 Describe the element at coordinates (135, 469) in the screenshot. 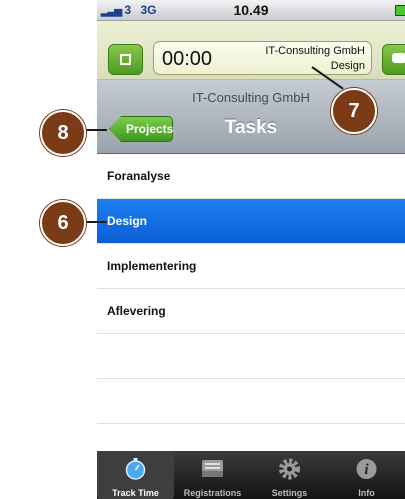

I see `stopwatch-icon` at that location.